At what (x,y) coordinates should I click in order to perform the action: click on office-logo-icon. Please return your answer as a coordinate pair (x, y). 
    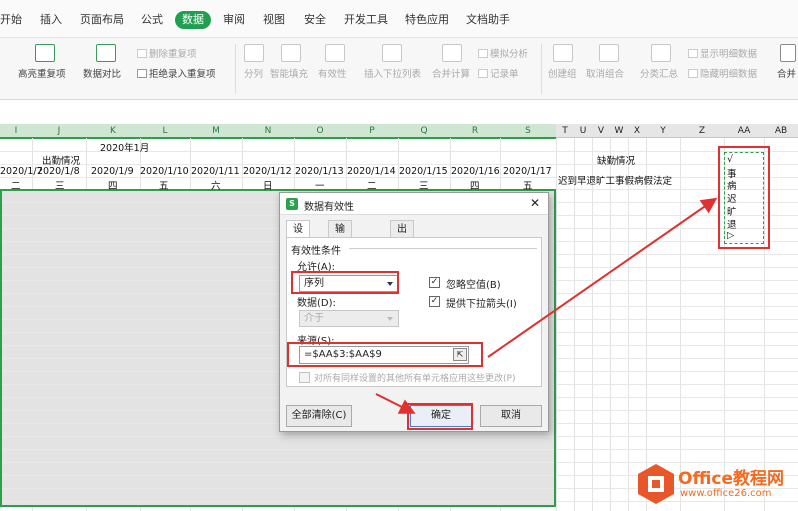
    Looking at the image, I should click on (656, 484).